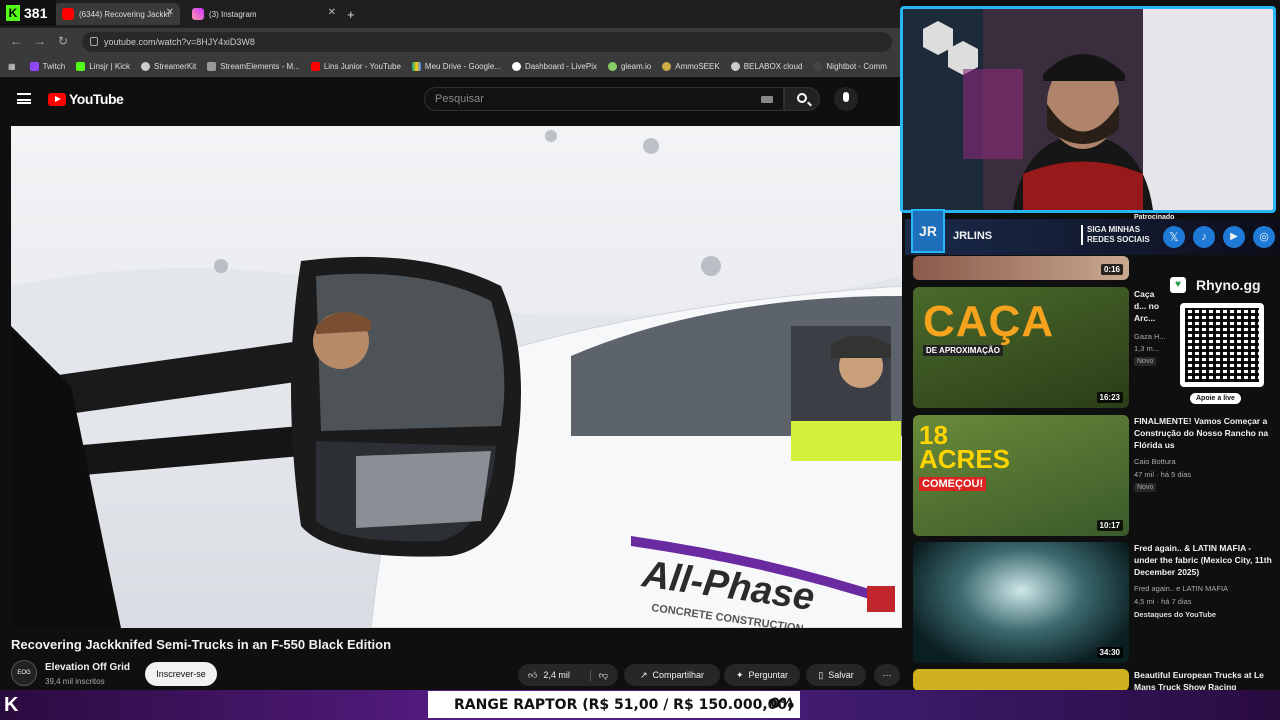  Describe the element at coordinates (1109, 652) in the screenshot. I see `video-duration: 34:30` at that location.